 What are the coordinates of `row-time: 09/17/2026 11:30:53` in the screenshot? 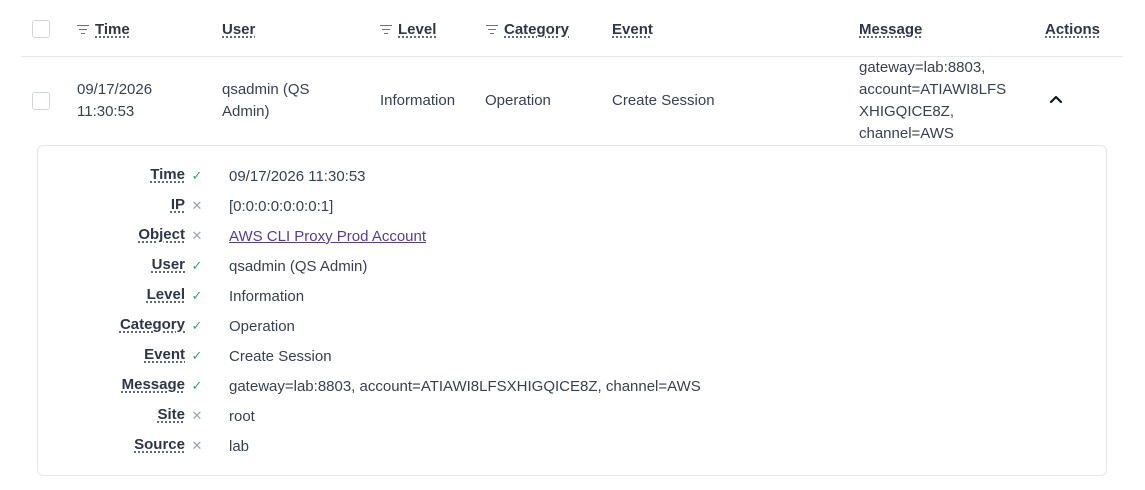 It's located at (114, 101).